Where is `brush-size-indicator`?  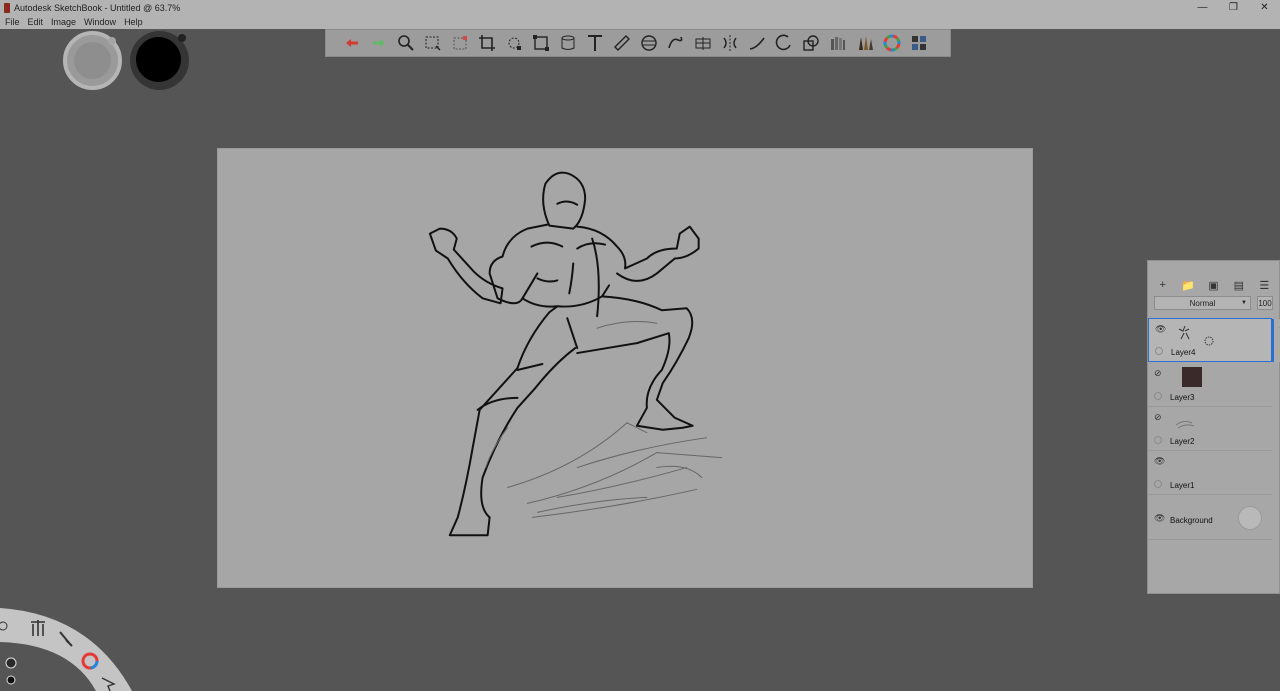
brush-size-indicator is located at coordinates (92, 60).